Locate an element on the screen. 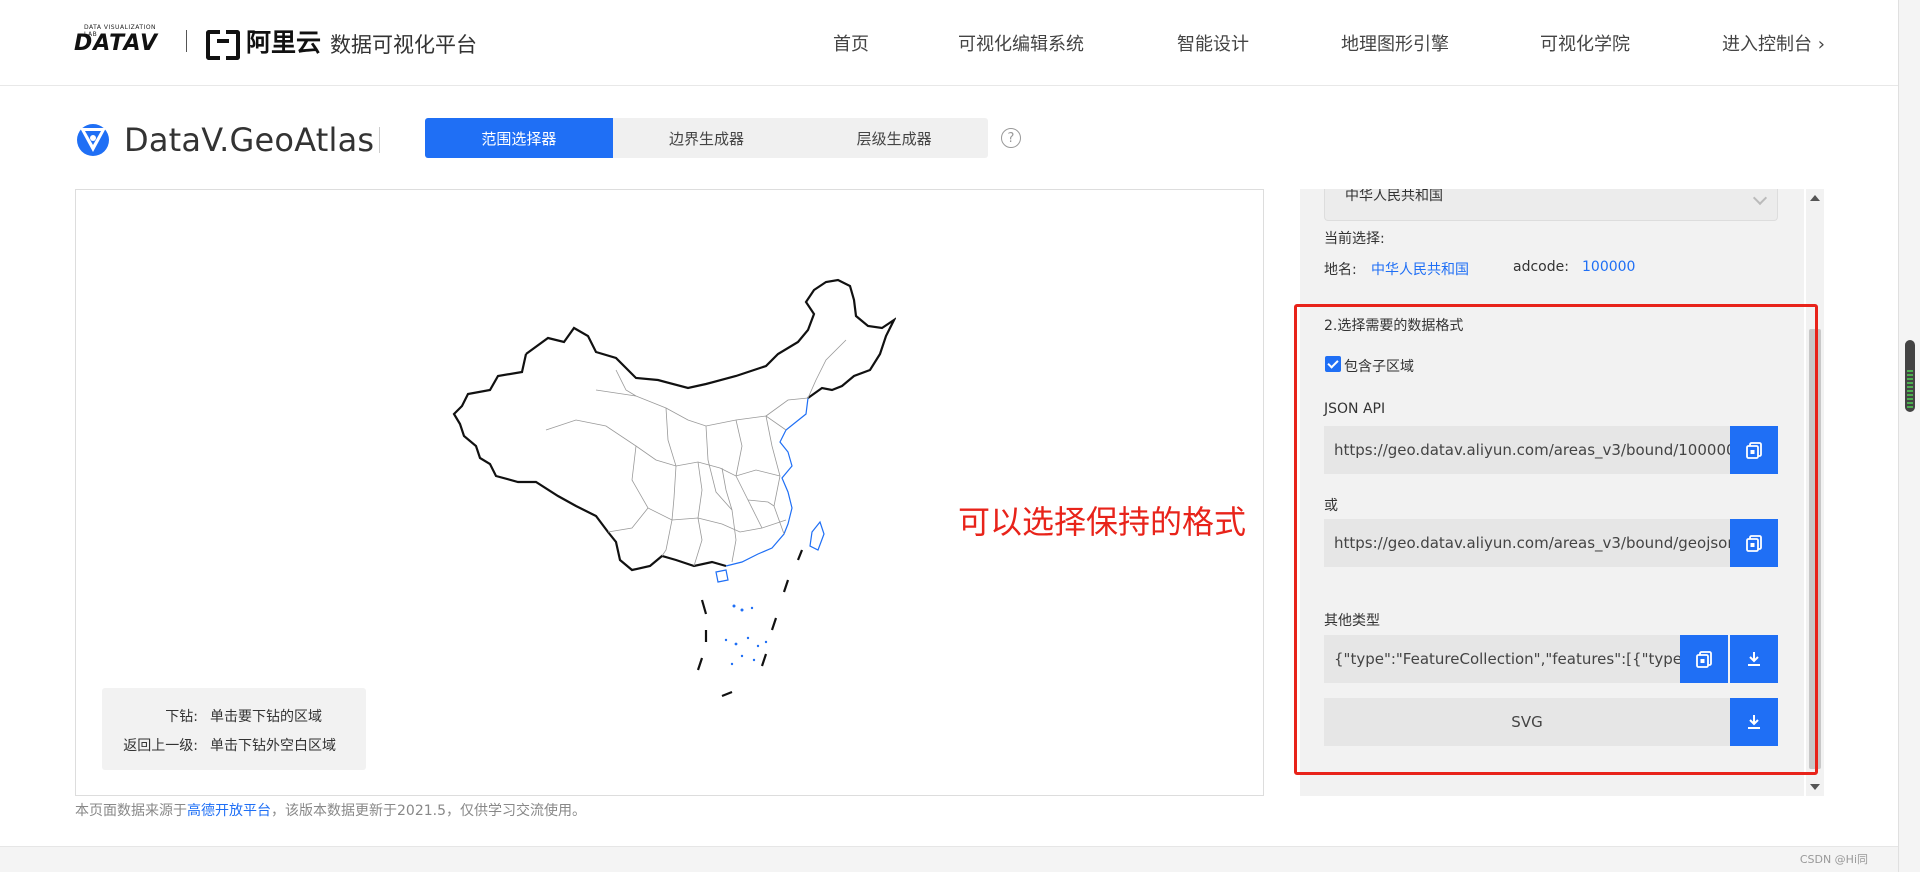 Image resolution: width=1920 pixels, height=872 pixels. tab-range-selector: 范围选择器 is located at coordinates (519, 138).